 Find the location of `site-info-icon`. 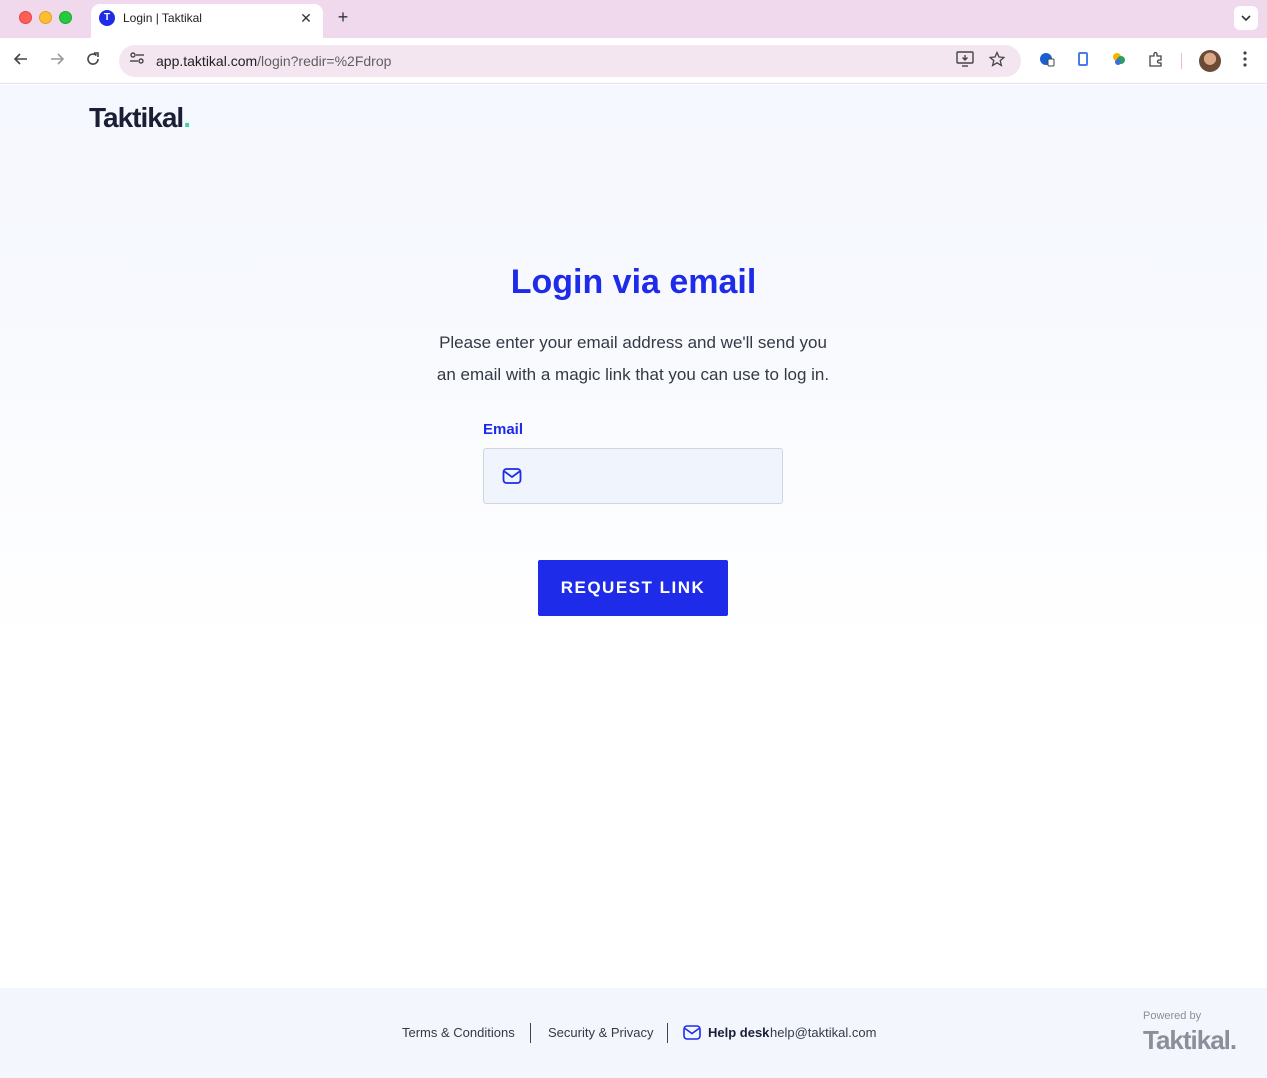

site-info-icon is located at coordinates (137, 61).